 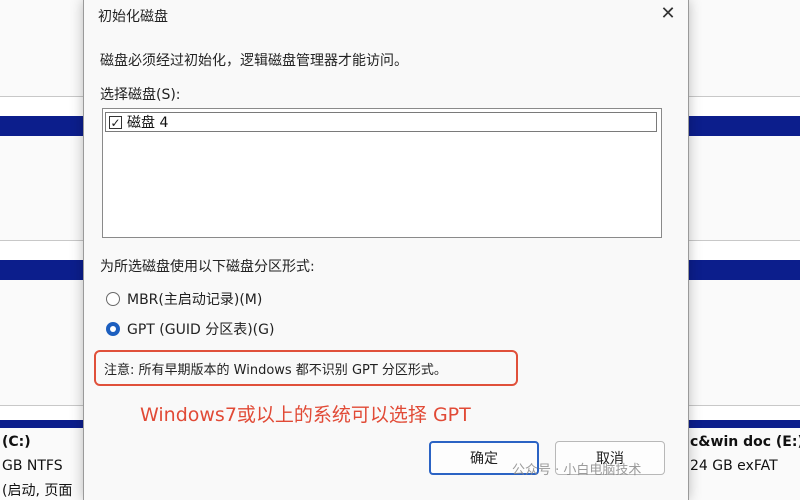 I want to click on gpt-option: GPT (GUID 分区表)(G), so click(x=190, y=329).